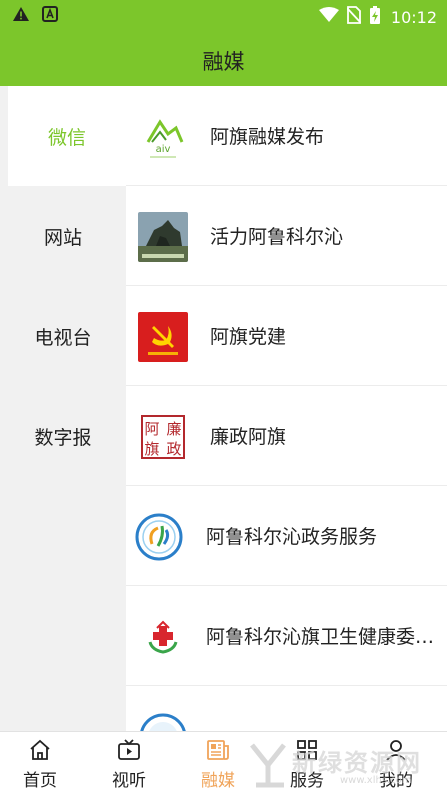 This screenshot has height=797, width=447. I want to click on home-icon, so click(40, 750).